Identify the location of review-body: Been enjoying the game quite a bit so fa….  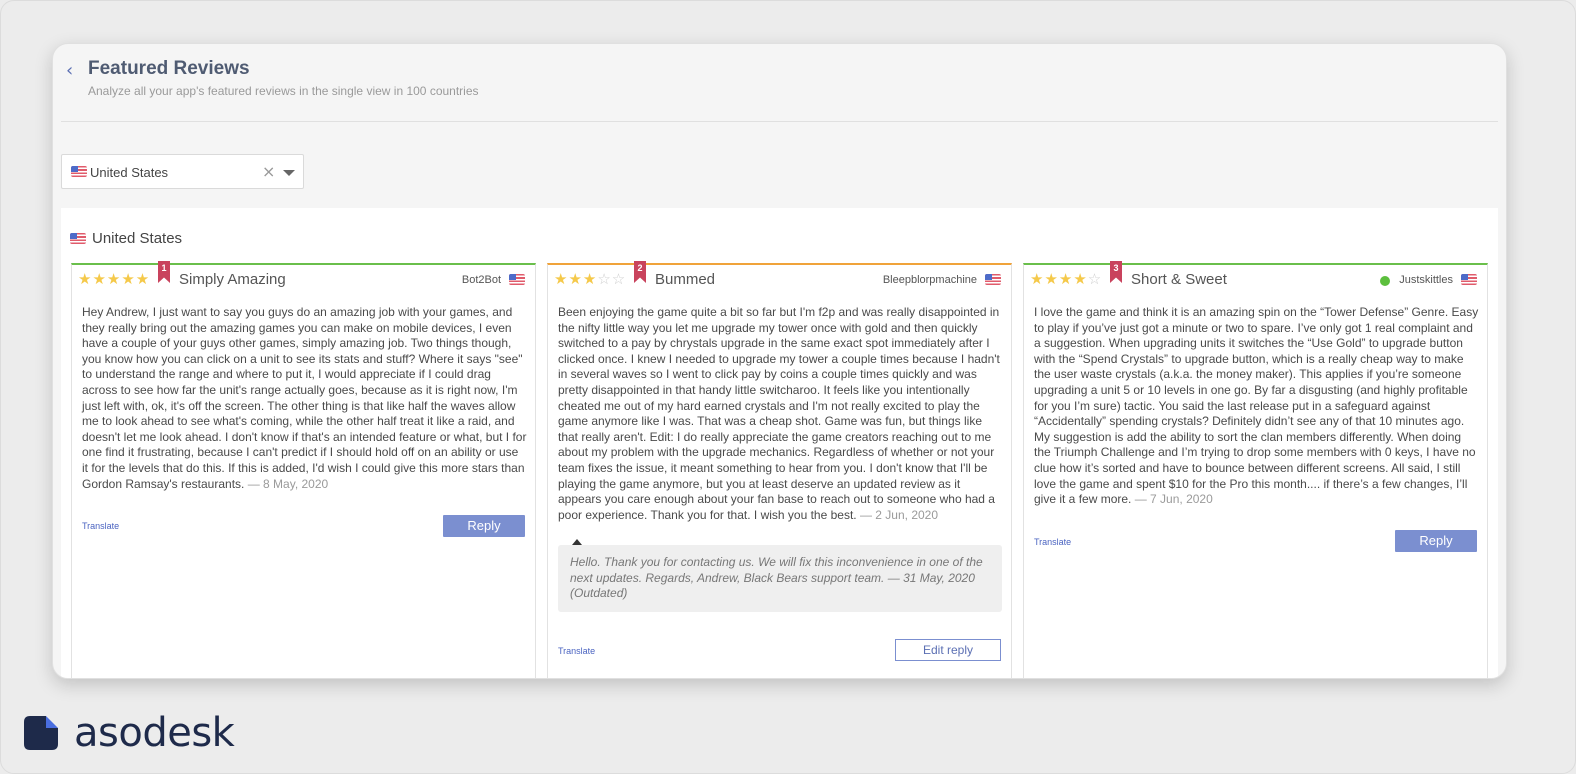
(779, 413).